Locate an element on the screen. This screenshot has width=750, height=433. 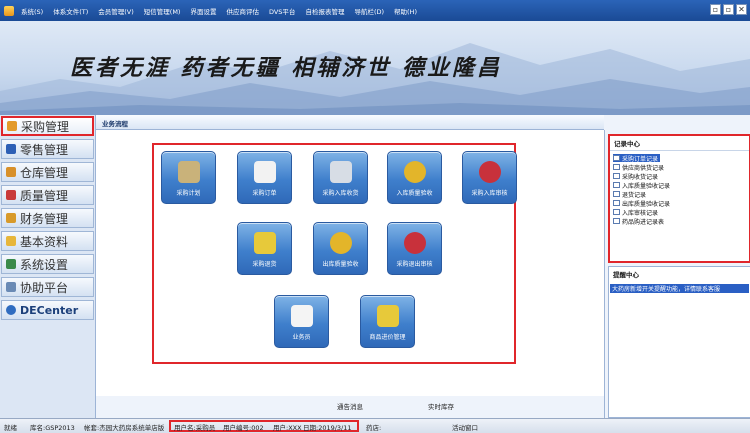
record-item: 采购收货记录 is located at coordinates (636, 176).